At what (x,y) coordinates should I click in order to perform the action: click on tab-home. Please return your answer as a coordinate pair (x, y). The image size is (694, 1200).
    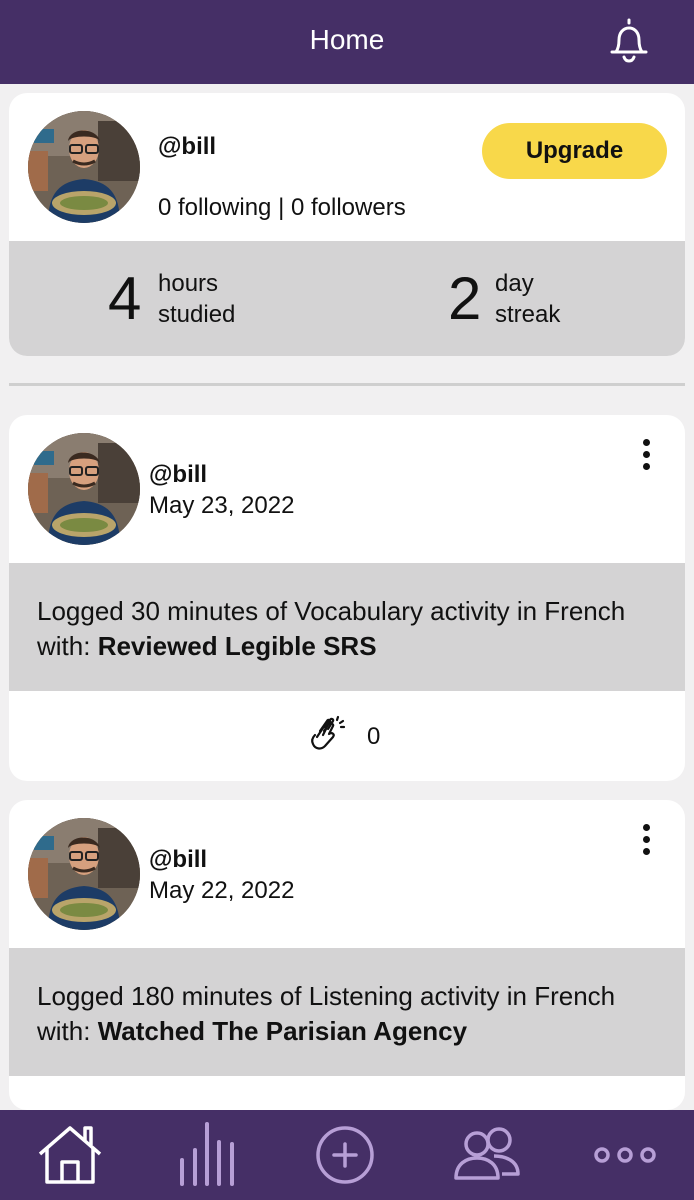
    Looking at the image, I should click on (70, 1155).